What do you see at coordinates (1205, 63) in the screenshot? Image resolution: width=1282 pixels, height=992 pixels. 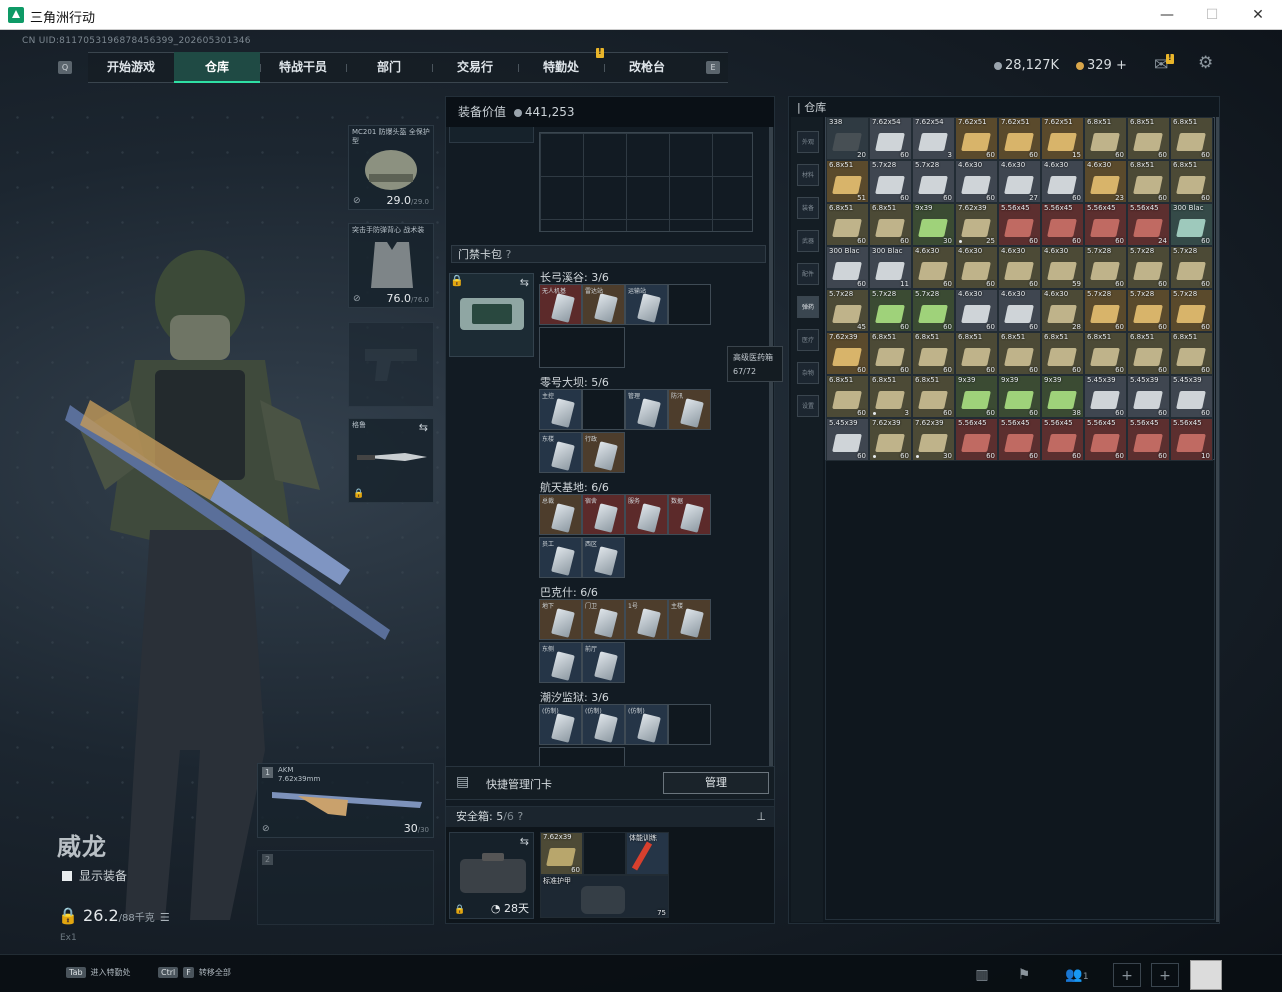 I see `settings-gear-icon: ⚙` at bounding box center [1205, 63].